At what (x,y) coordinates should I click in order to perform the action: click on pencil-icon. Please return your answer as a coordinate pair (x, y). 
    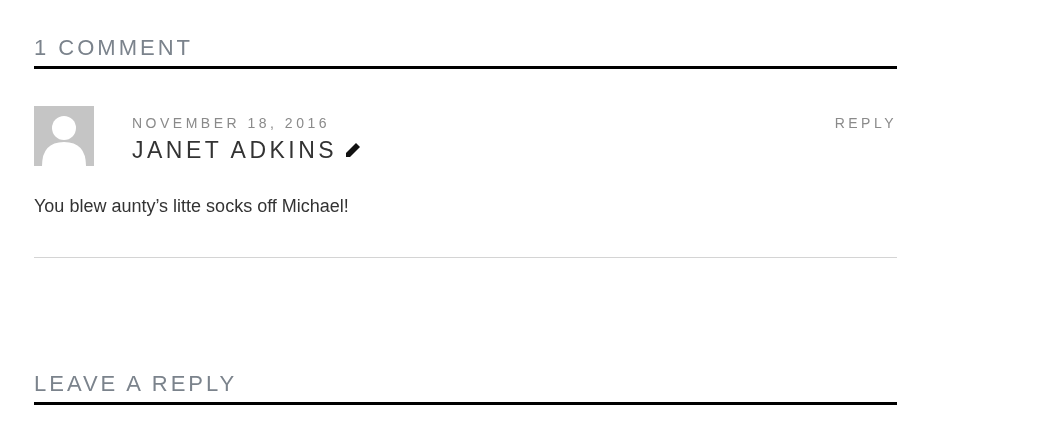
    Looking at the image, I should click on (353, 150).